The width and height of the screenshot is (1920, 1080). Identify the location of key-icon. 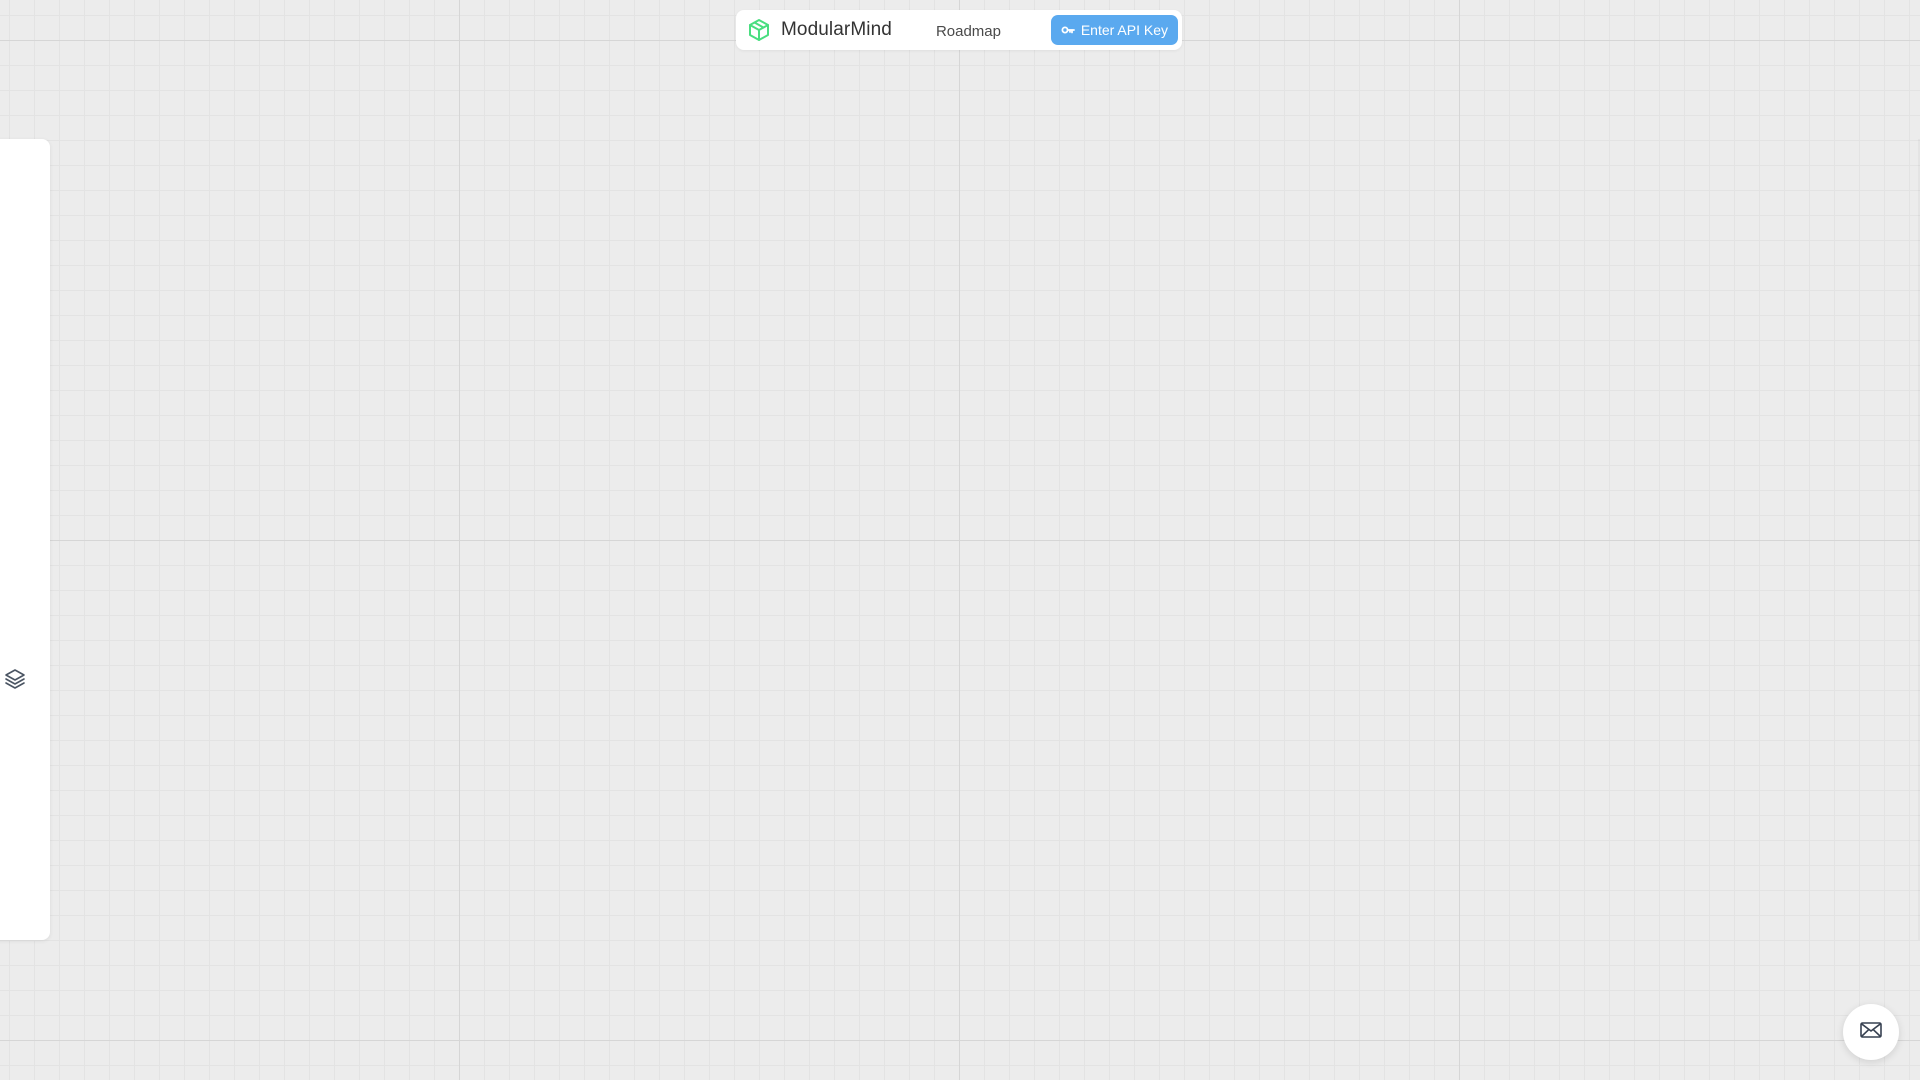
(1068, 30).